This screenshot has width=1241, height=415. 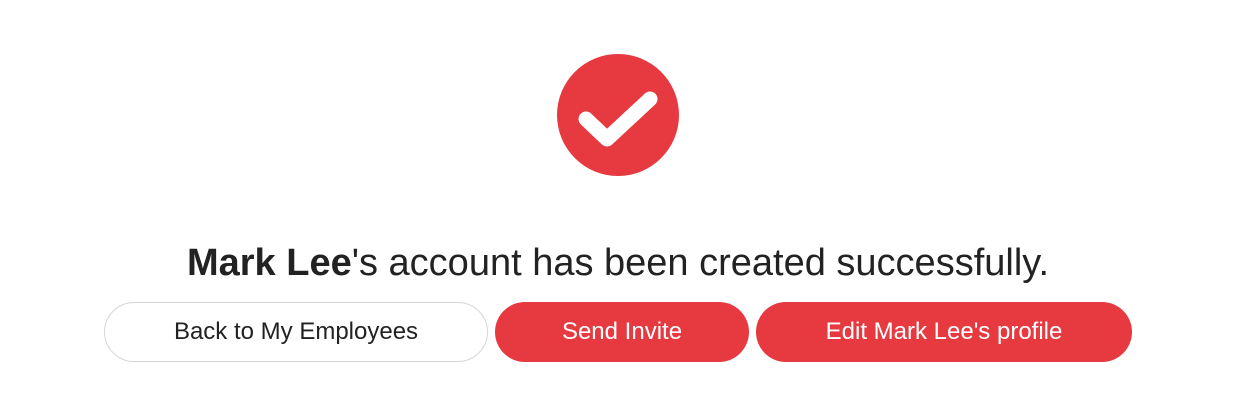 I want to click on employee-name: Mark Lee, so click(x=269, y=263).